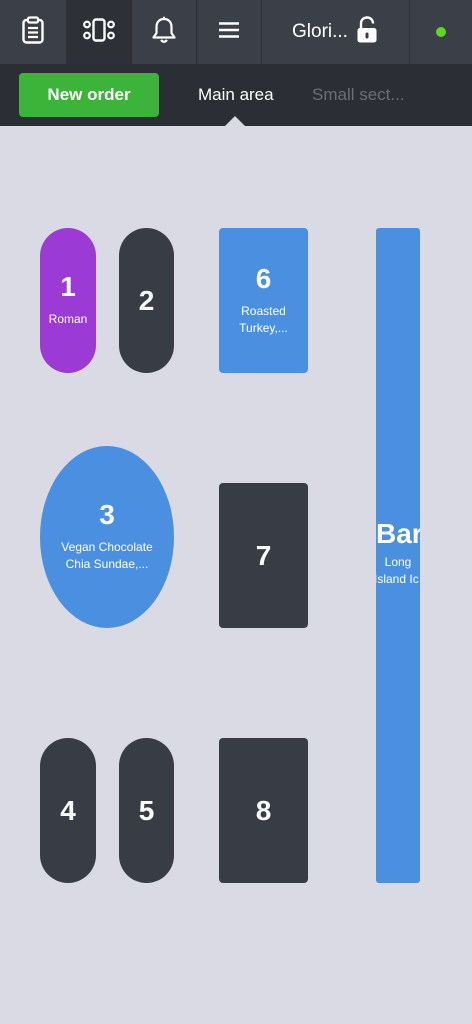 This screenshot has height=1024, width=472. Describe the element at coordinates (89, 95) in the screenshot. I see `new-order-button: New order` at that location.